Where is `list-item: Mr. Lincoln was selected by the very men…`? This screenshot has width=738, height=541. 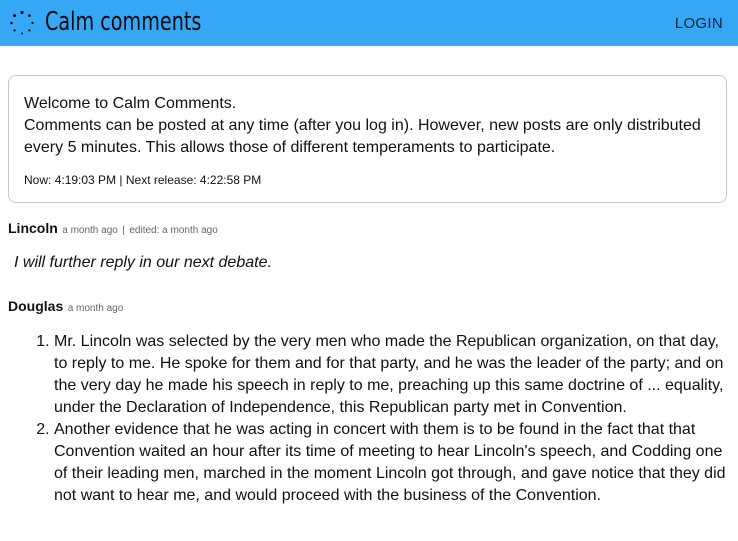
list-item: Mr. Lincoln was selected by the very men… is located at coordinates (393, 375).